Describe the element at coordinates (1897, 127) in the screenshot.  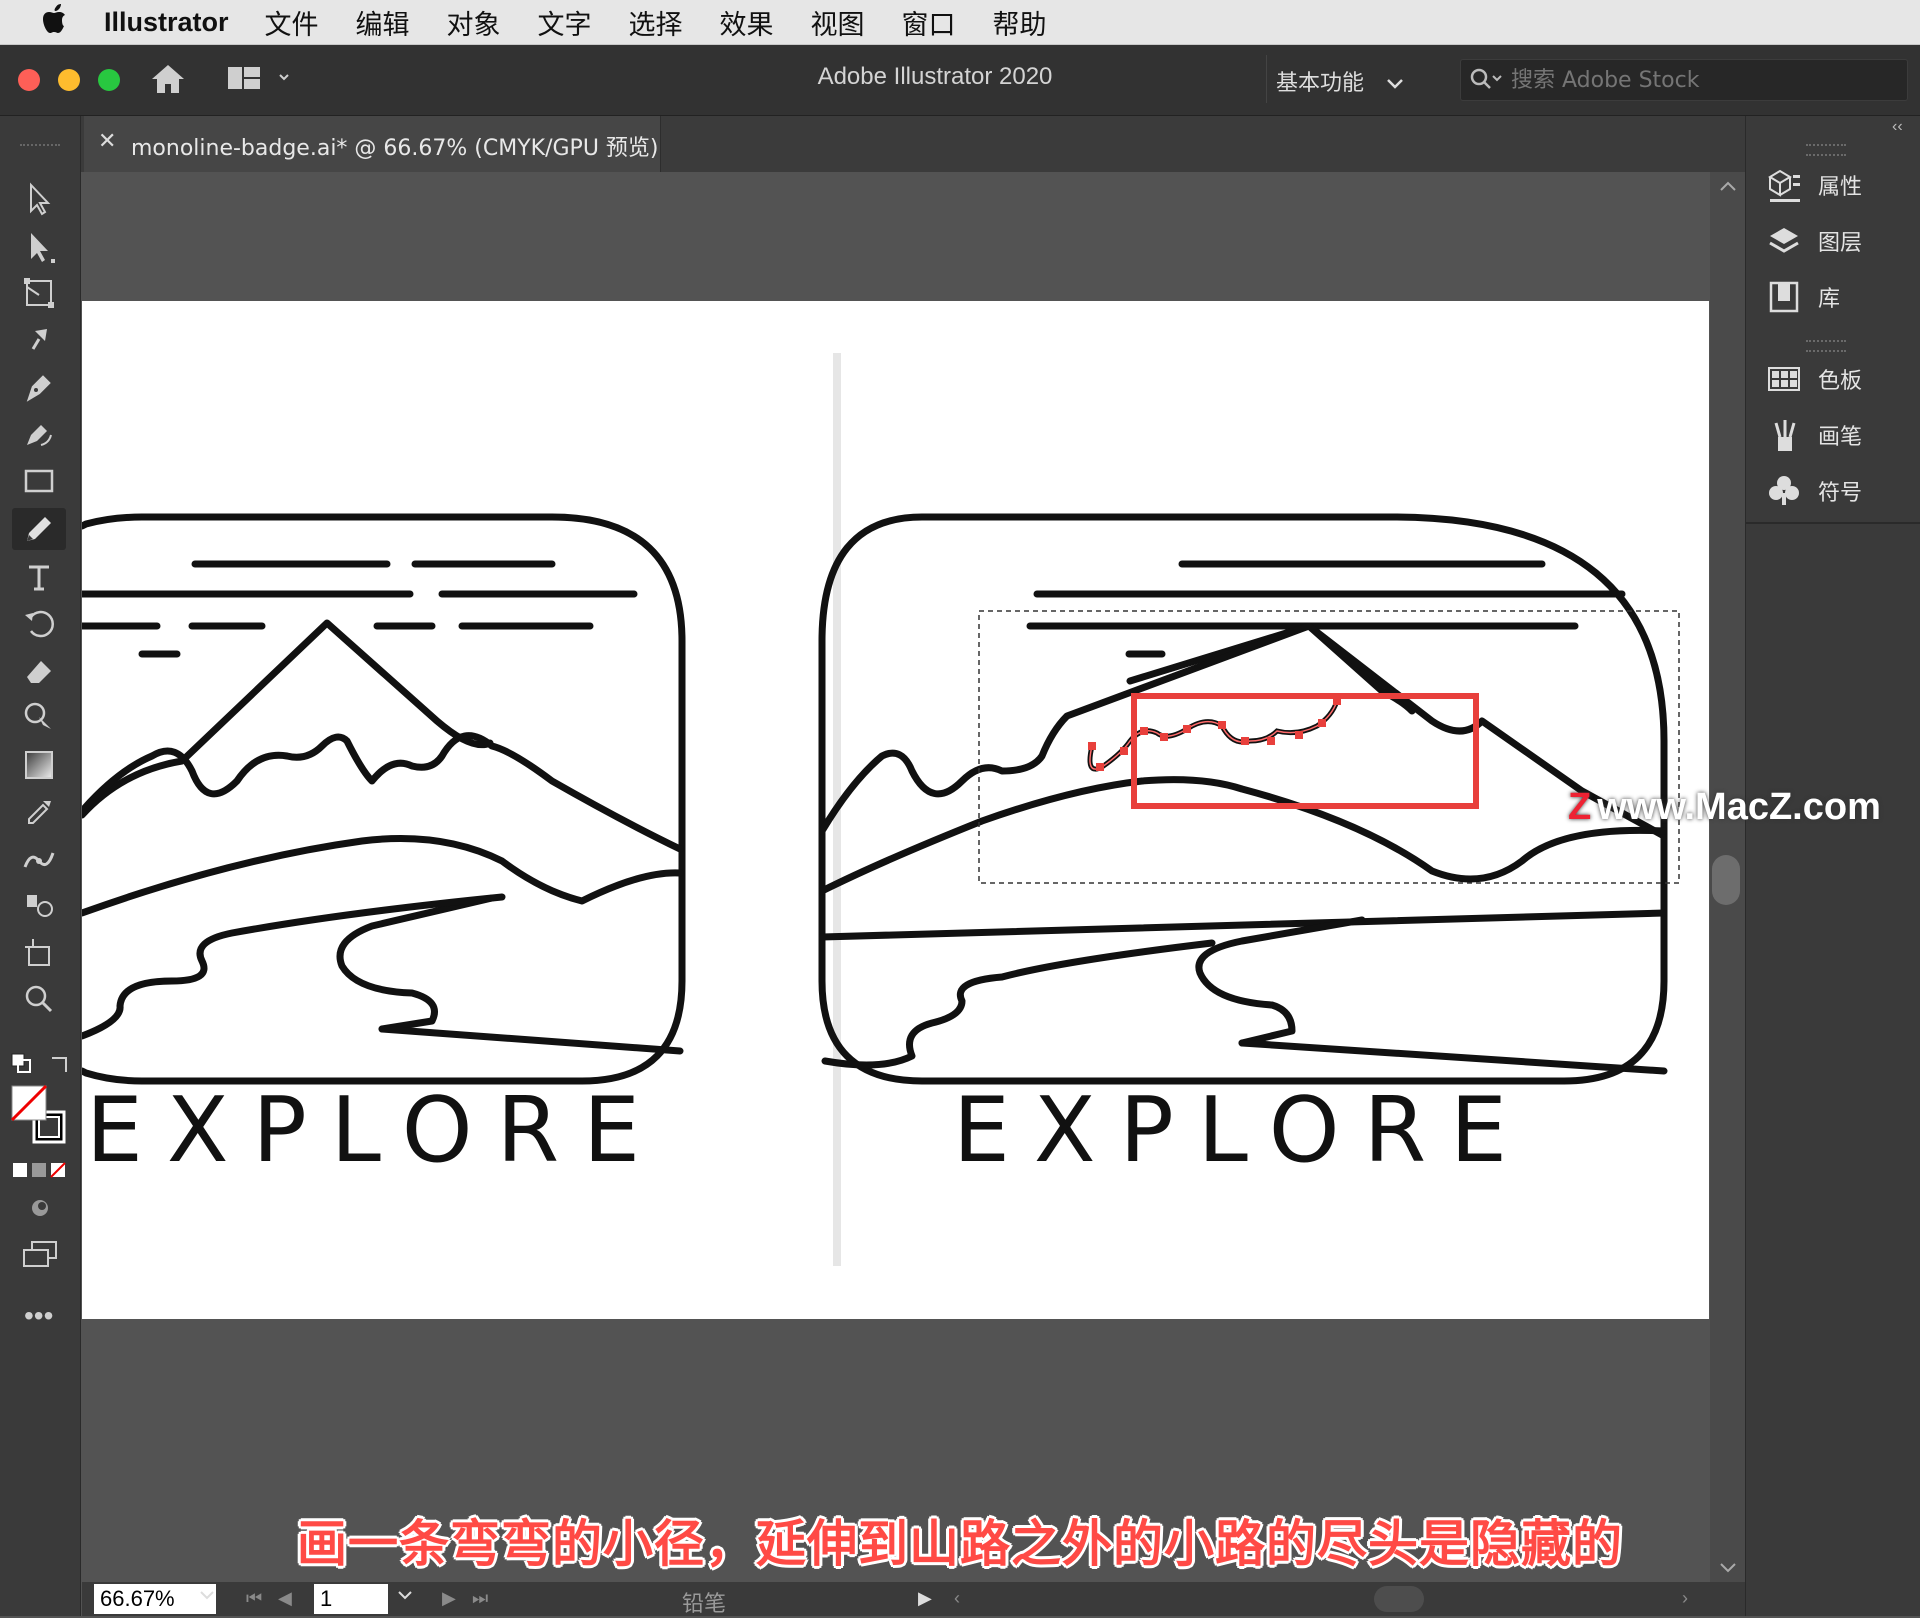
I see `collapse-panels-icon: ‹‹` at that location.